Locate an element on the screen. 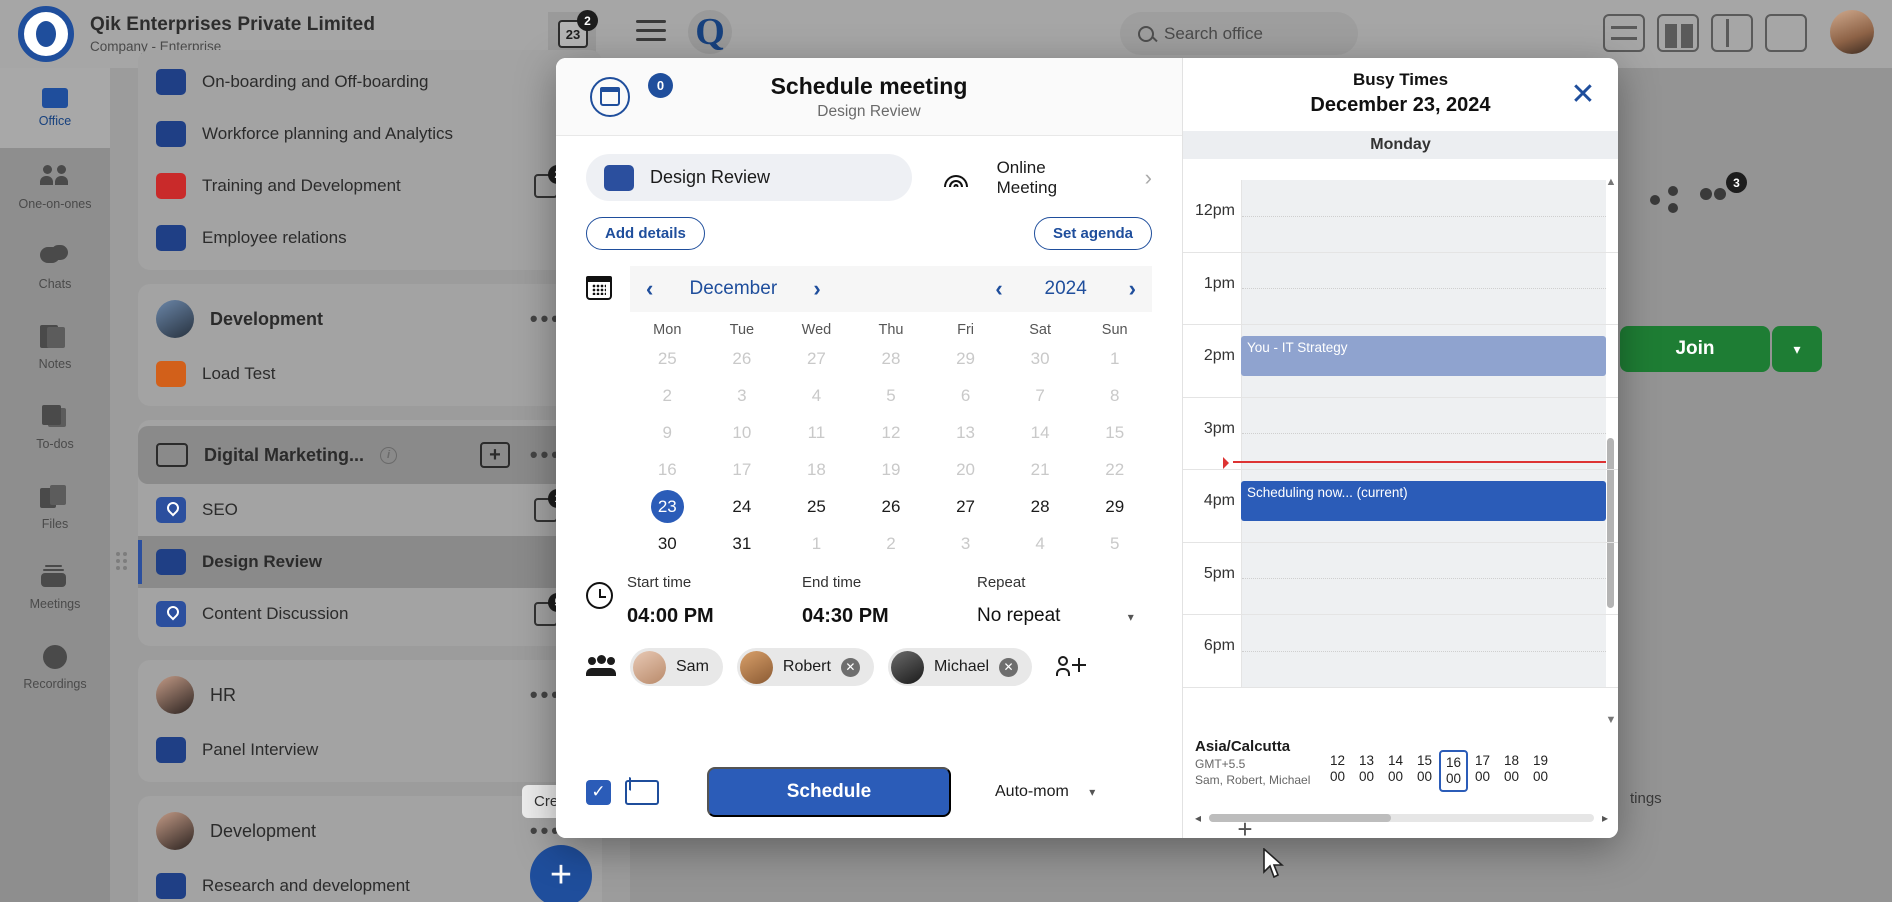  timezone-hour: 13 00 is located at coordinates (1366, 771).